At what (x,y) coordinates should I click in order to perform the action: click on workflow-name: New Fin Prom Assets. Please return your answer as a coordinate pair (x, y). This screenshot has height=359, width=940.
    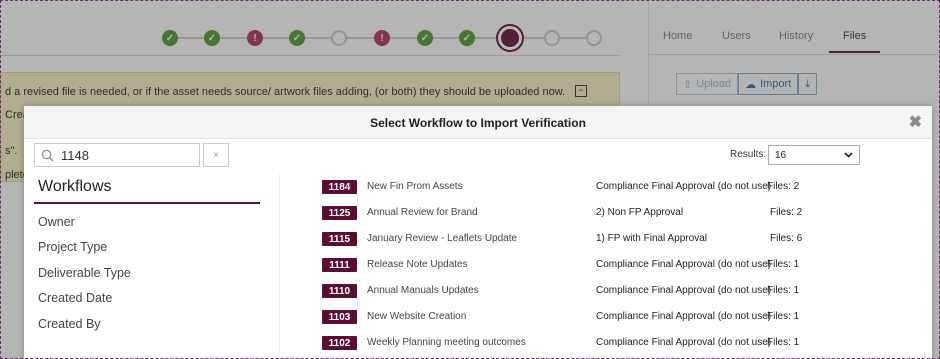
    Looking at the image, I should click on (415, 186).